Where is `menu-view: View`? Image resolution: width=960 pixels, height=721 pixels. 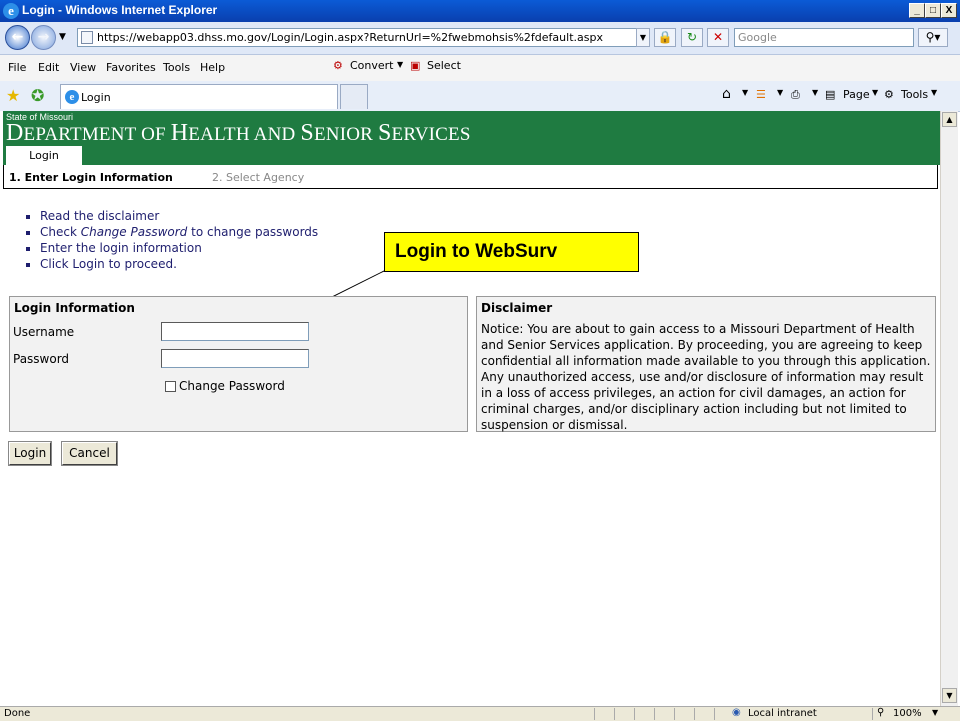 menu-view: View is located at coordinates (83, 67).